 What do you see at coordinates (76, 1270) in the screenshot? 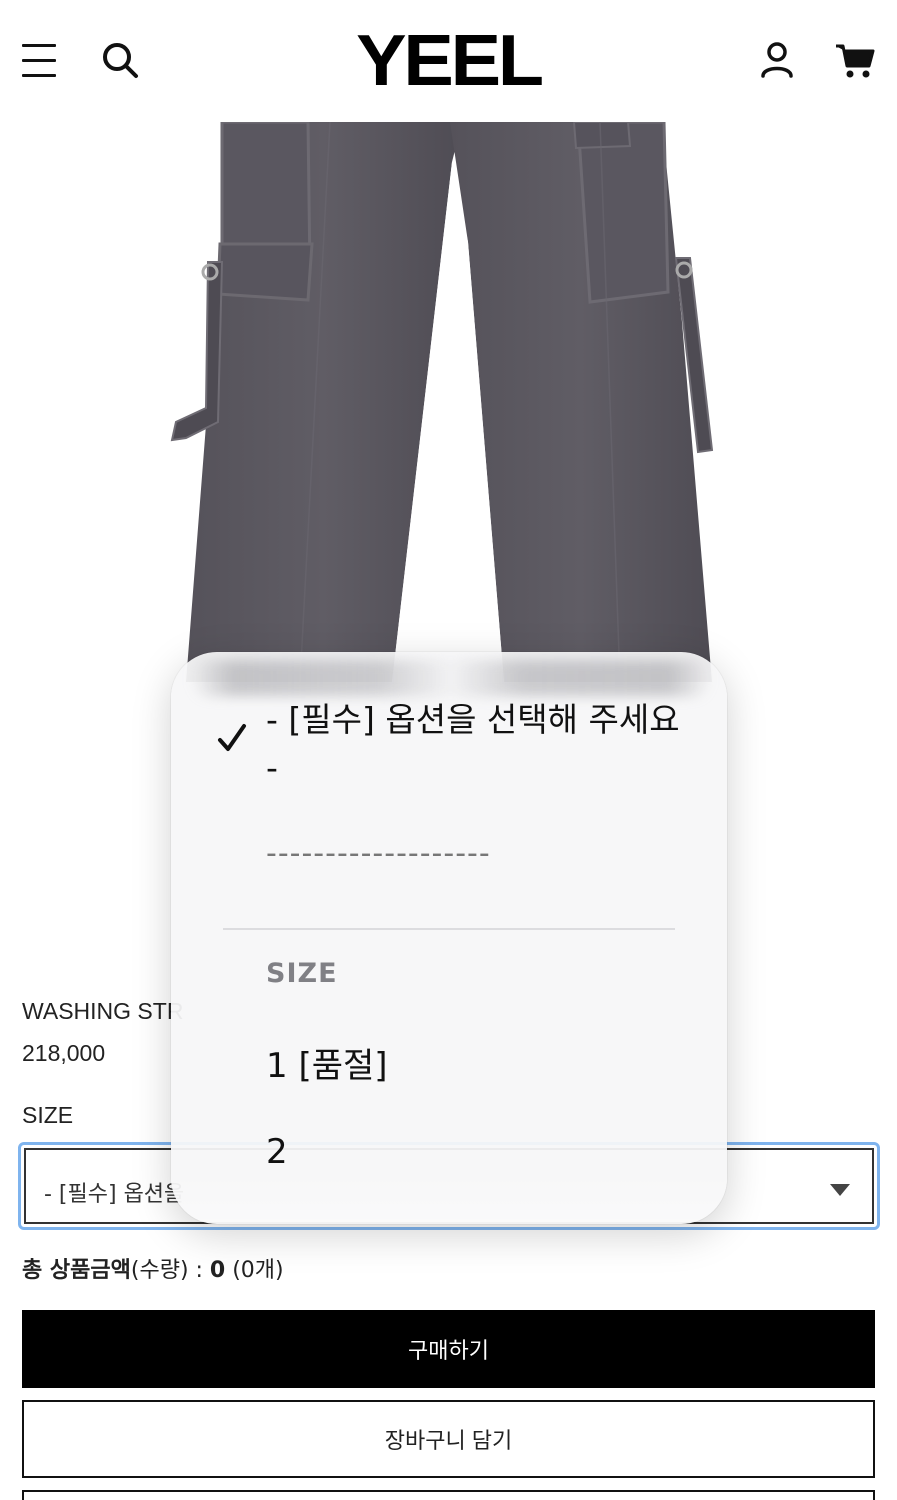
I see `total-label: 총 상품금액` at bounding box center [76, 1270].